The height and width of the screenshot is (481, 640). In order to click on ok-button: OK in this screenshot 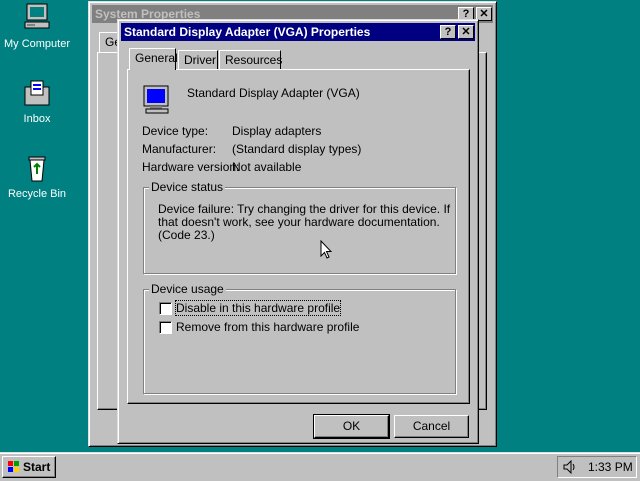, I will do `click(351, 426)`.